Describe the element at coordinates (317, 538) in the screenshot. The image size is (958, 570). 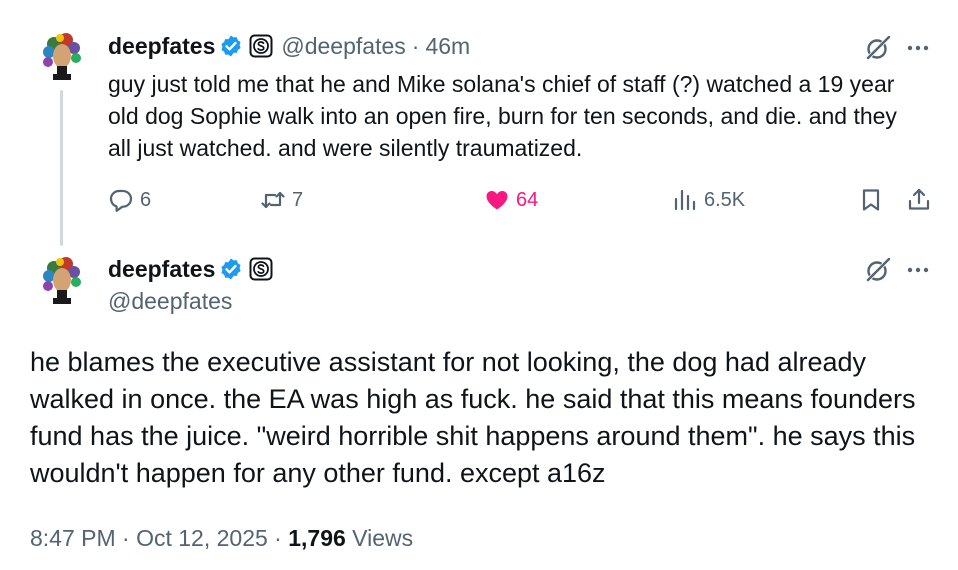
I see `views-count: 1,796` at that location.